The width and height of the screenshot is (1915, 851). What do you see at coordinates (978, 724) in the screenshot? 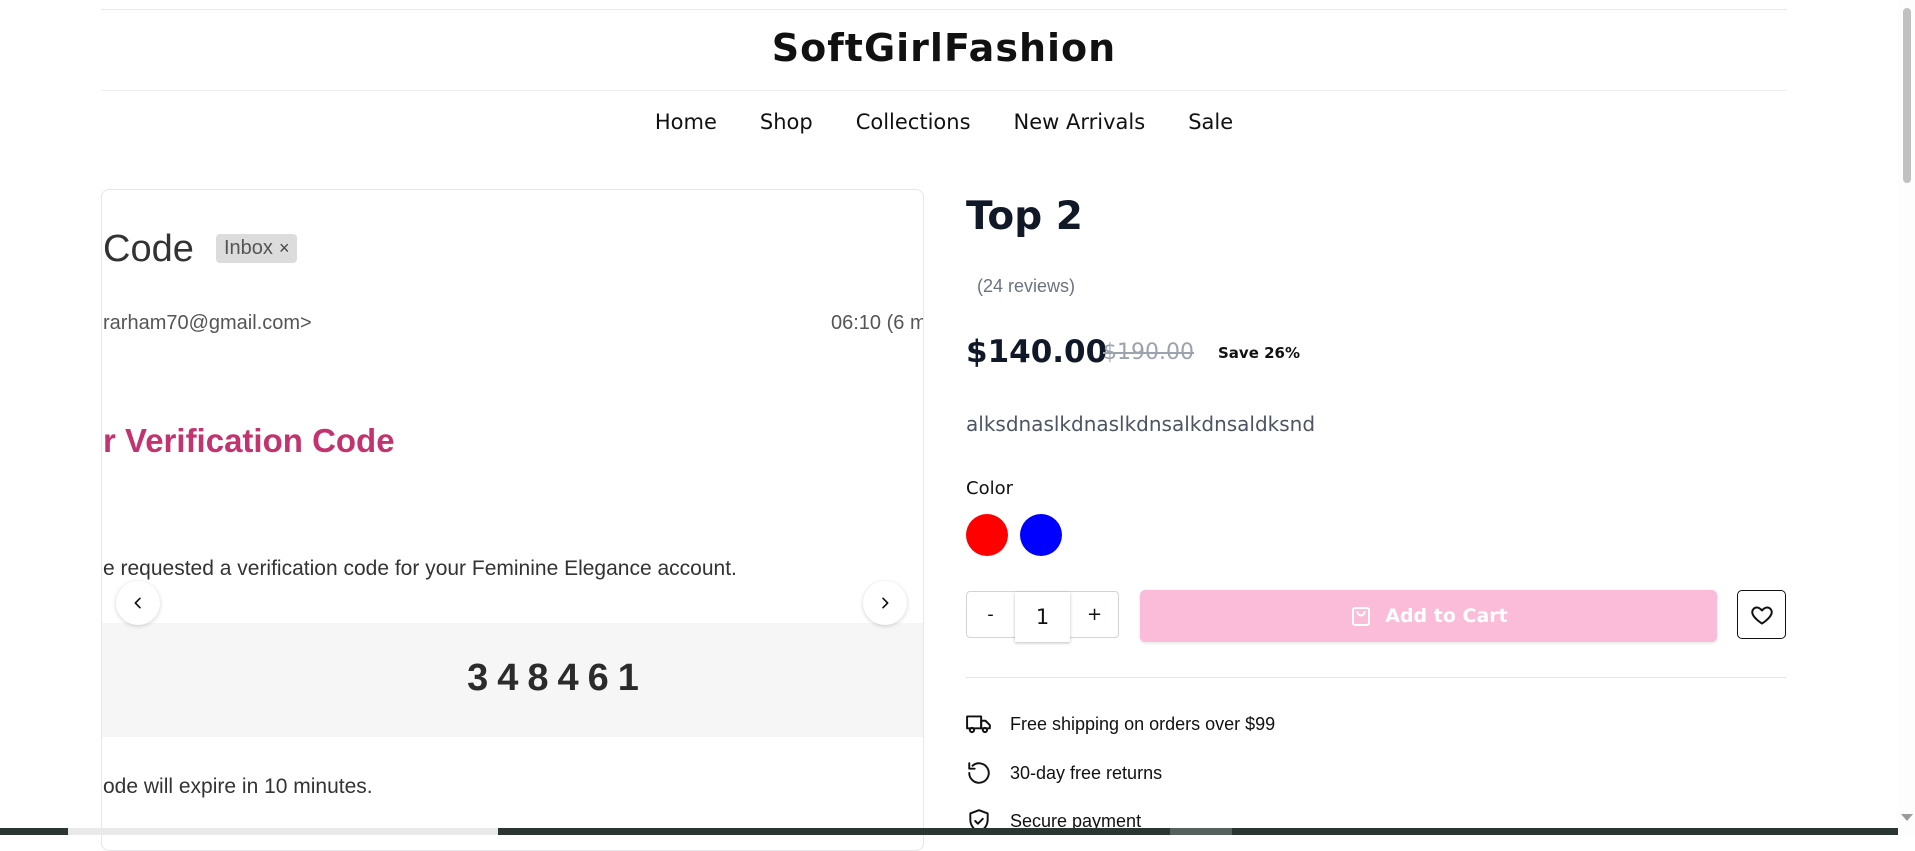
I see `truck-icon` at bounding box center [978, 724].